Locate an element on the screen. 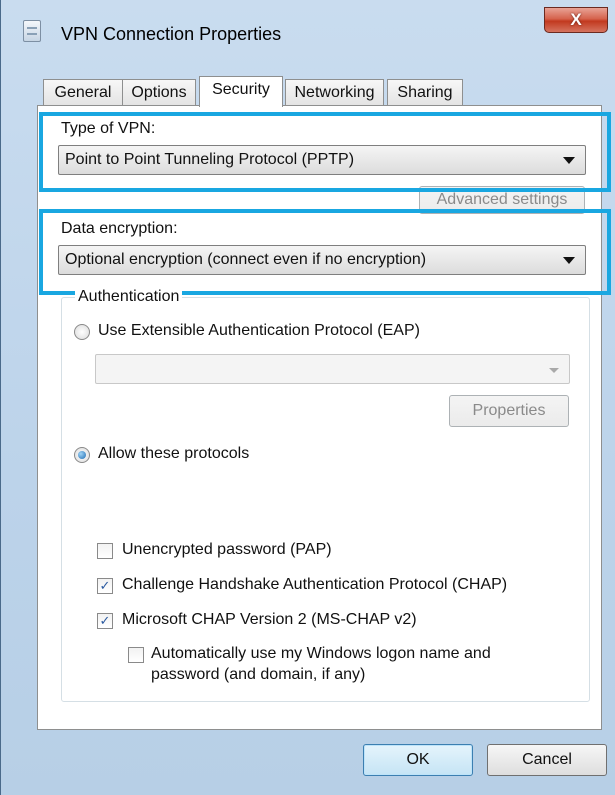 The width and height of the screenshot is (615, 795). window-title: VPN Connection Properties is located at coordinates (171, 34).